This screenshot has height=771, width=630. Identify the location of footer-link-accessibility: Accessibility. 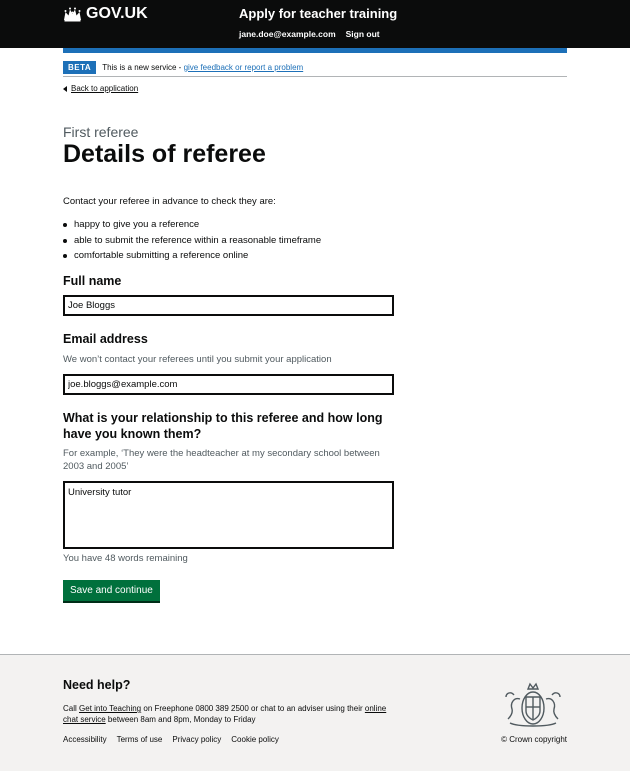
(85, 739).